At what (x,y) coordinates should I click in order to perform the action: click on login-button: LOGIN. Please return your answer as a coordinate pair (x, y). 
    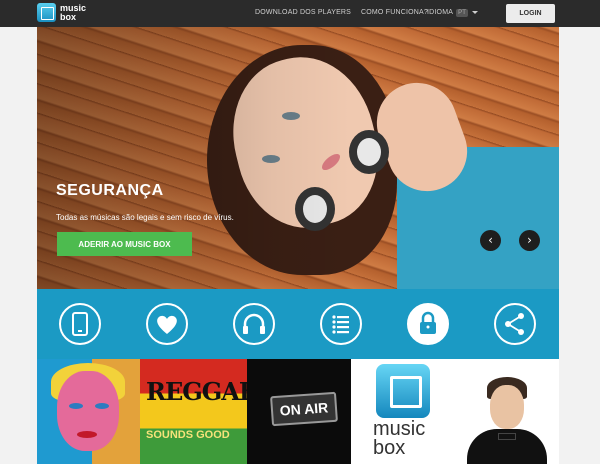
    Looking at the image, I should click on (530, 13).